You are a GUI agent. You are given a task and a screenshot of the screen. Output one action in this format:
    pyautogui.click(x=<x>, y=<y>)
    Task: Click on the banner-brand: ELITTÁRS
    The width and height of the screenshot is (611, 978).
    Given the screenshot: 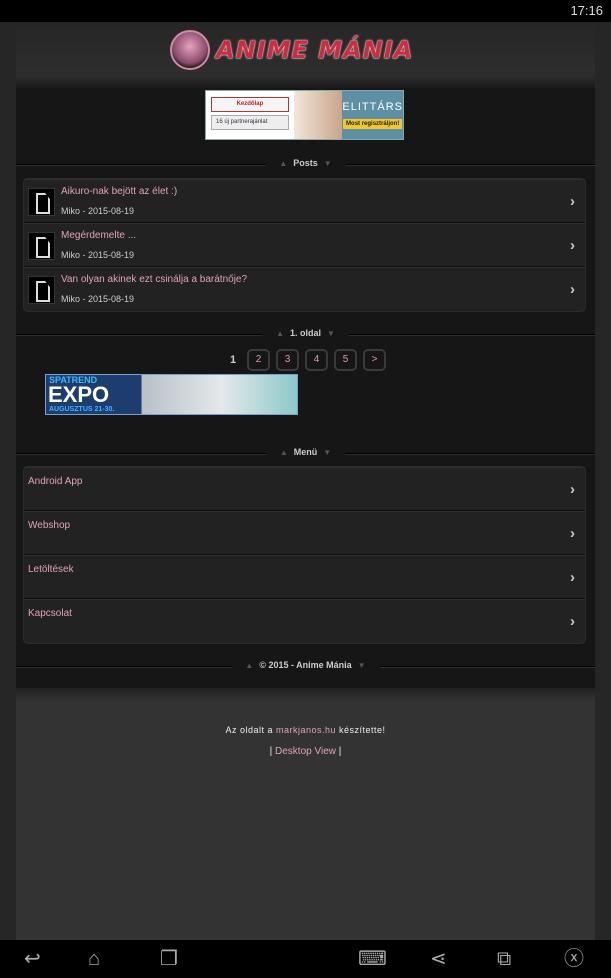 What is the action you would take?
    pyautogui.click(x=372, y=107)
    